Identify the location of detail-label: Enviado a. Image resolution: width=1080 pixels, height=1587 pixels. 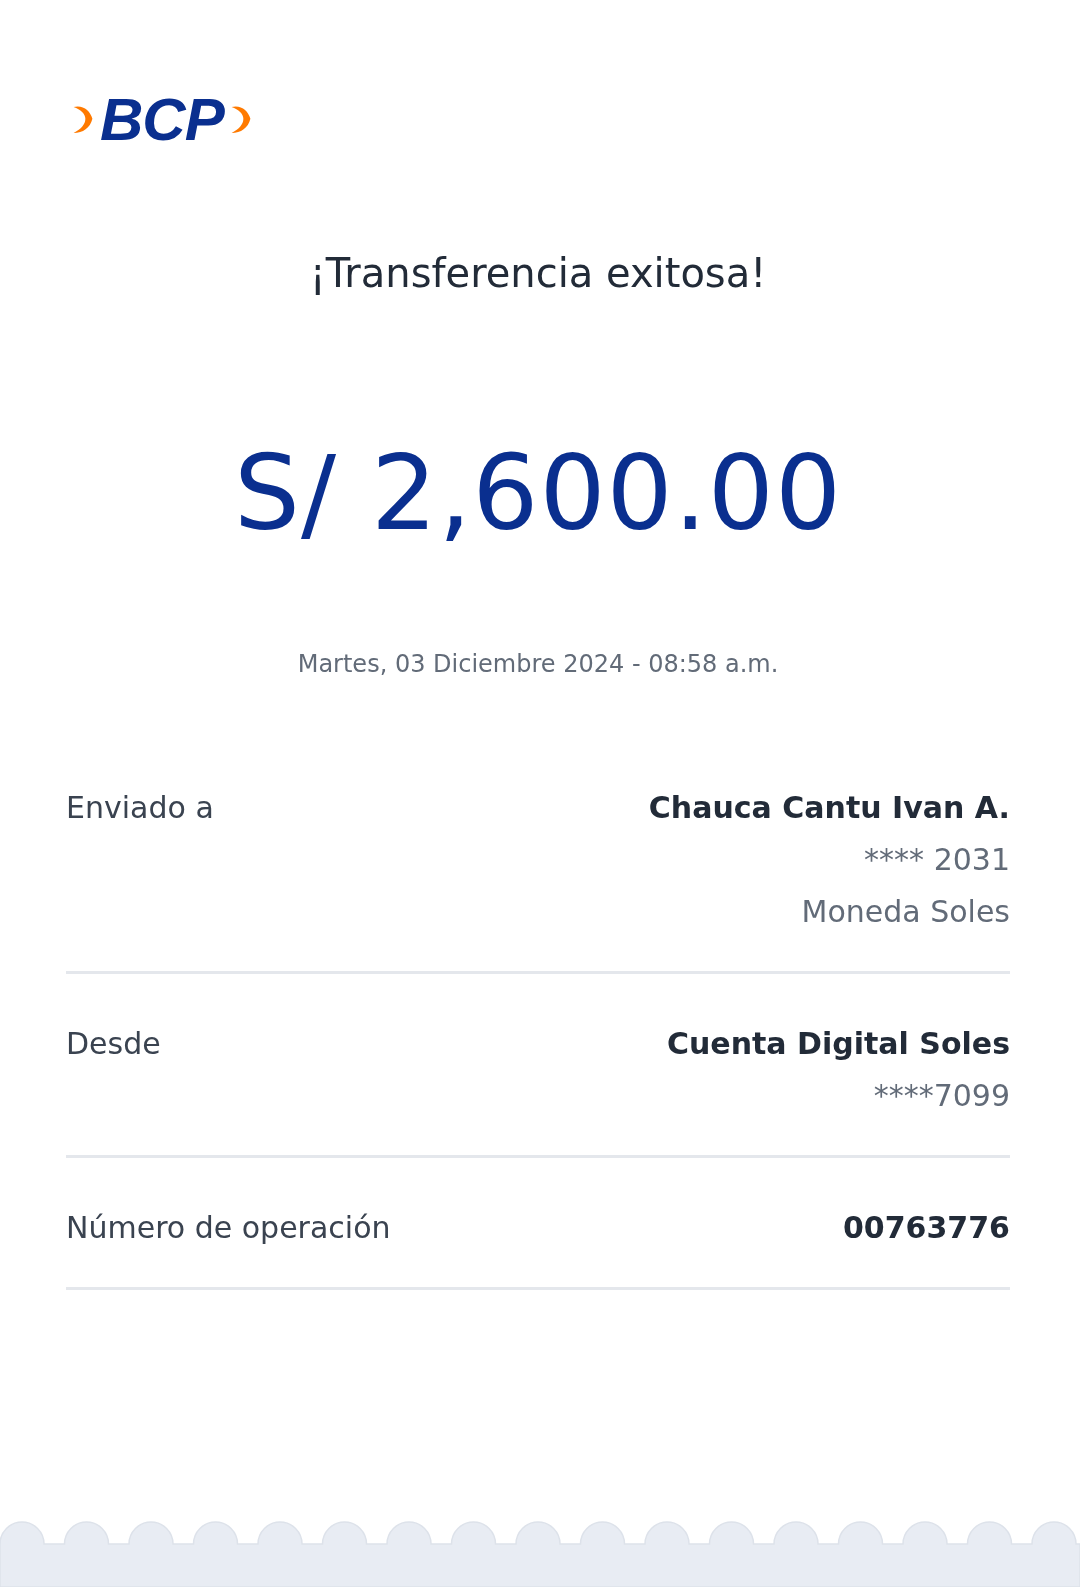
(140, 808).